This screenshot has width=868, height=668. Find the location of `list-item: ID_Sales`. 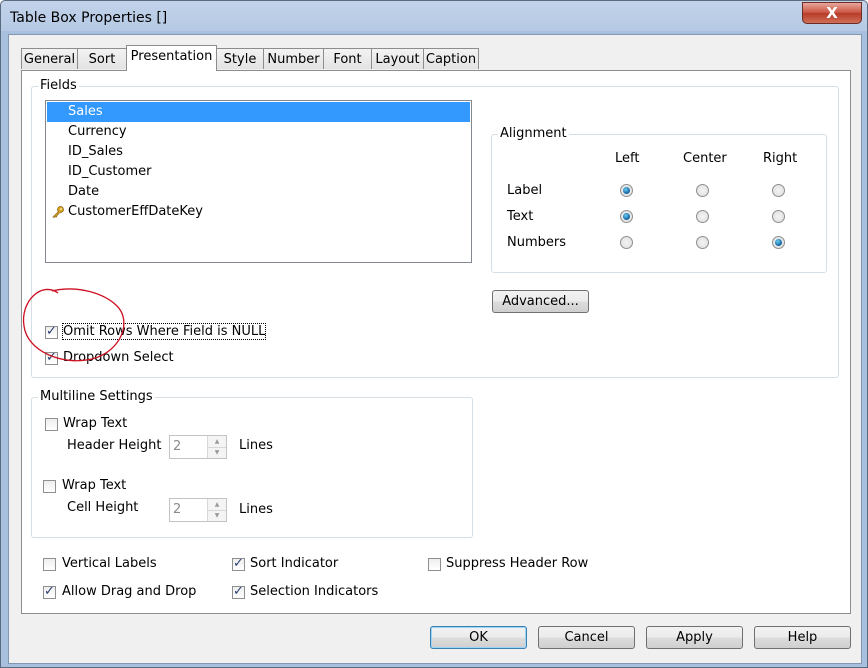

list-item: ID_Sales is located at coordinates (258, 152).